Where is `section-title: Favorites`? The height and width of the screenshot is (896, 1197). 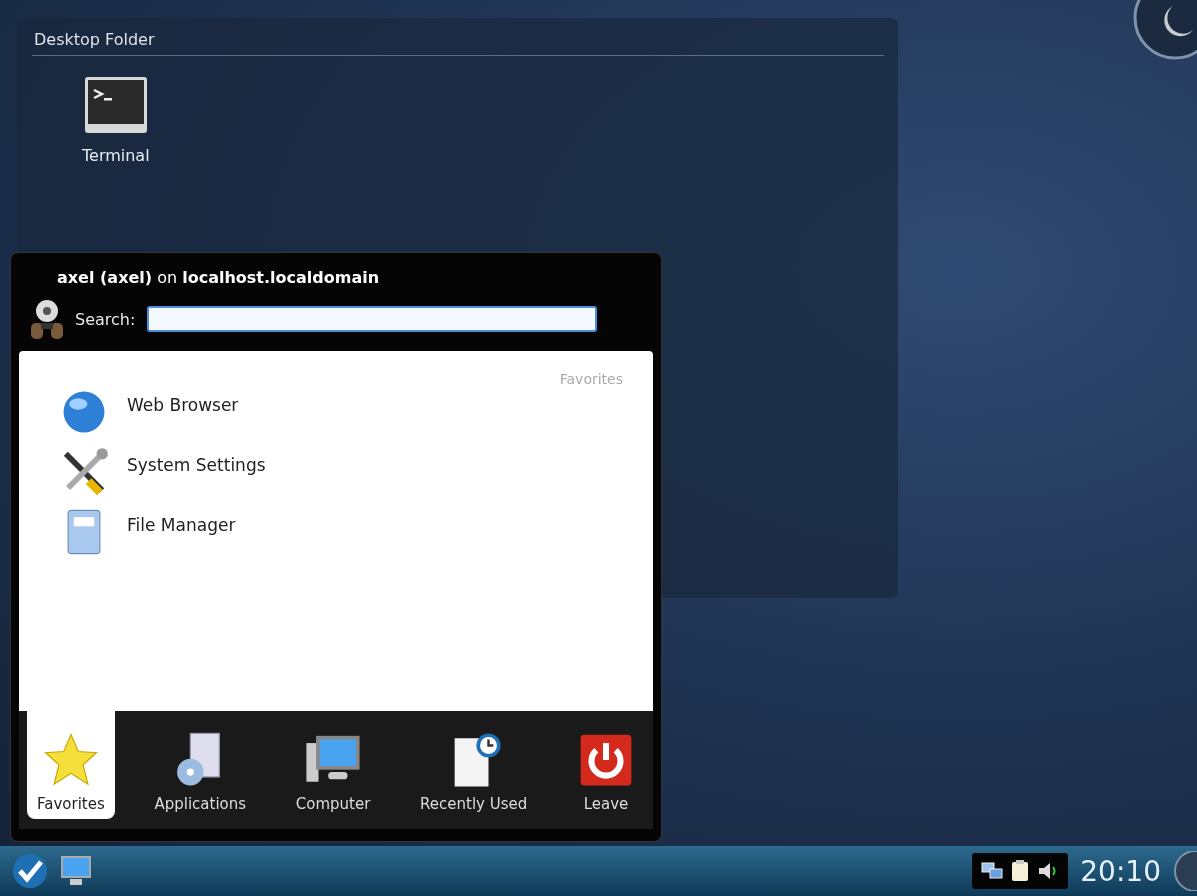 section-title: Favorites is located at coordinates (591, 379).